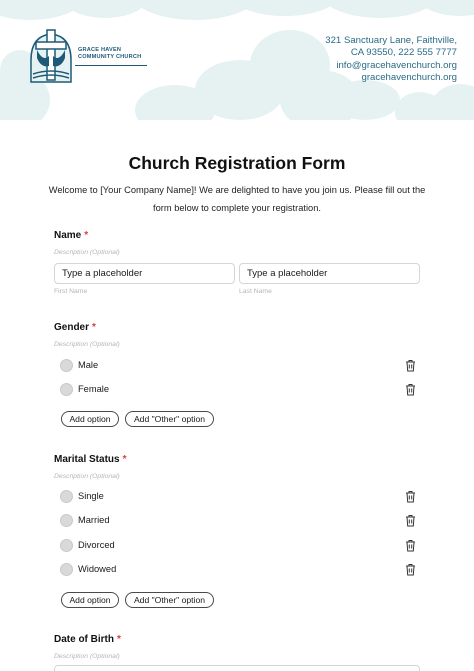 This screenshot has width=474, height=671. I want to click on option-label: Single, so click(91, 496).